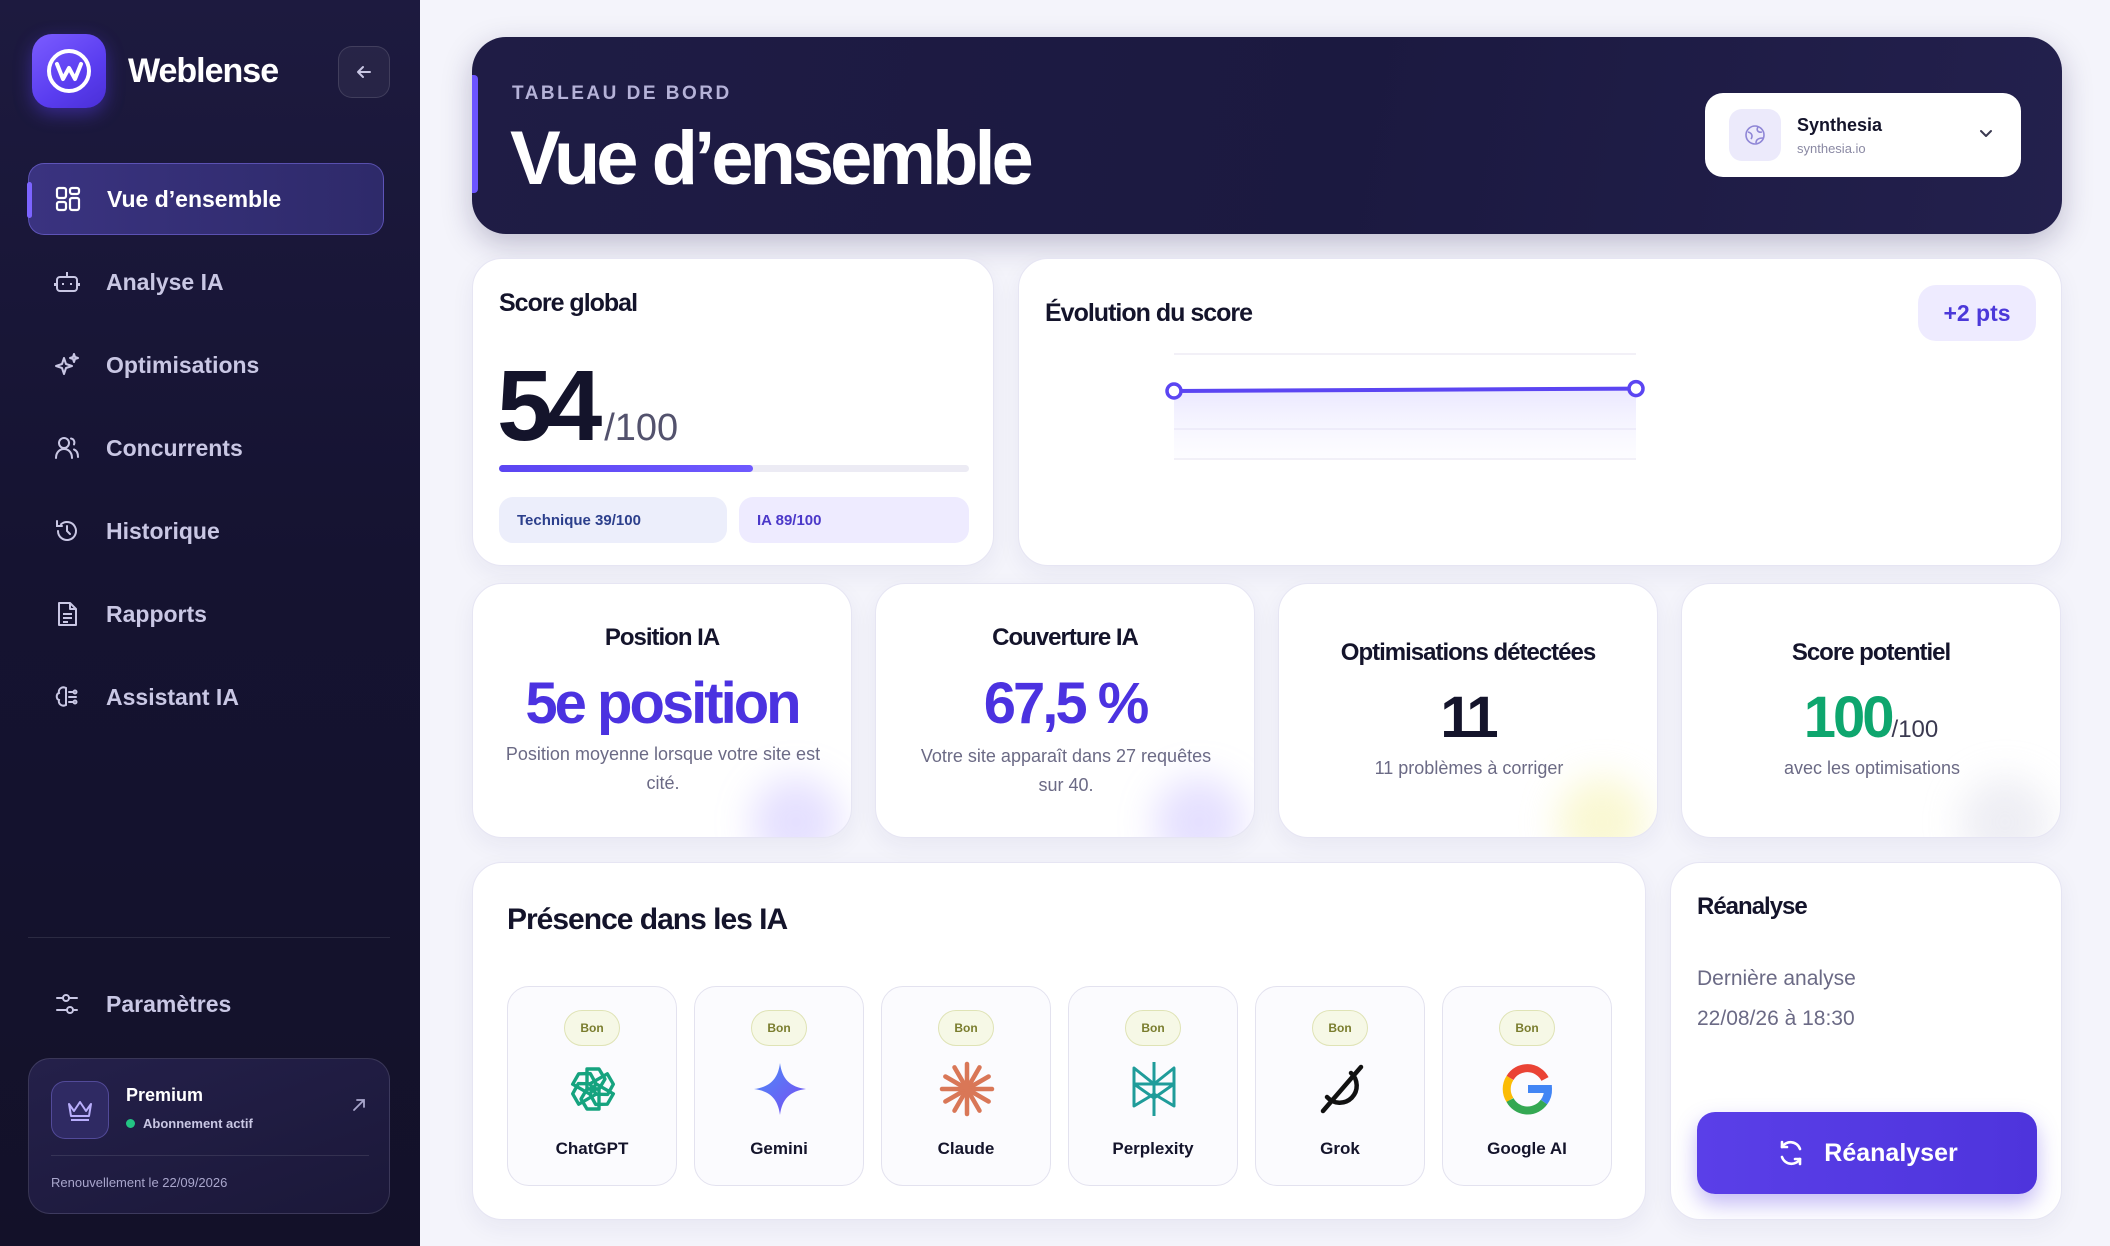 The image size is (2110, 1246). I want to click on site-selector: Synthesia synthesia.io, so click(1863, 135).